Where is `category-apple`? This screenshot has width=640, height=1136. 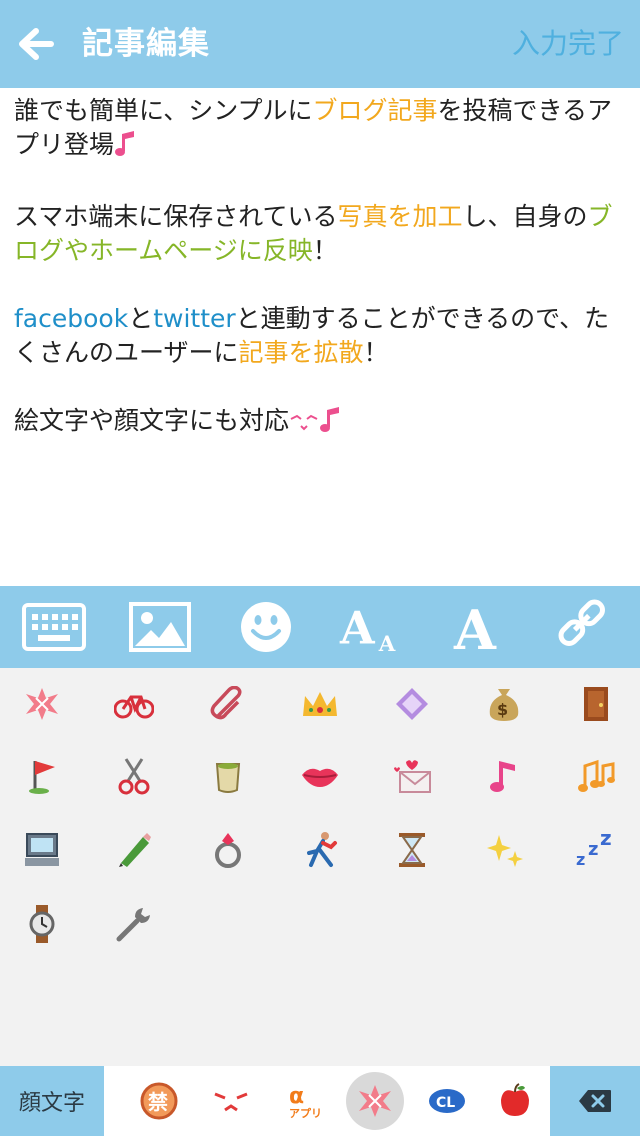 category-apple is located at coordinates (515, 1101).